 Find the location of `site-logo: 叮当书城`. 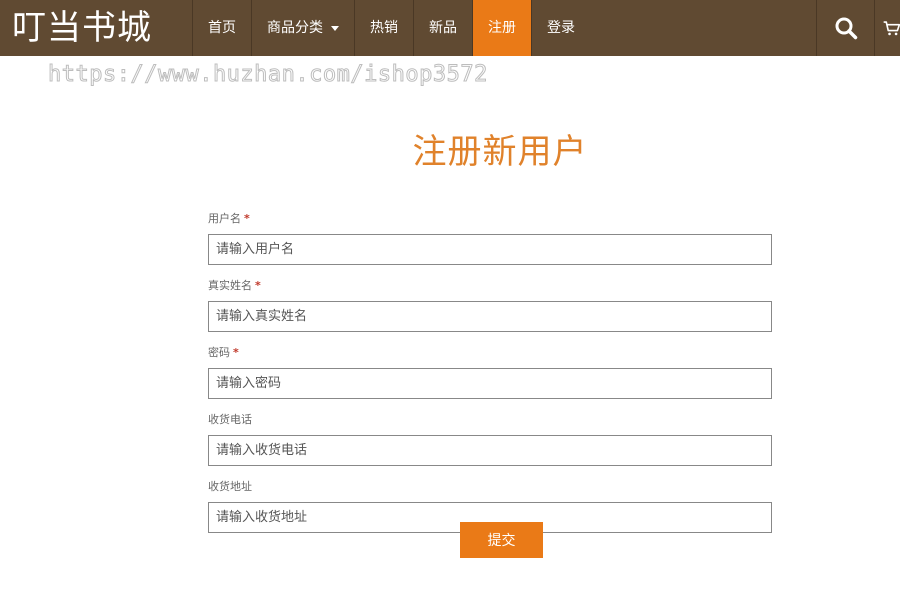

site-logo: 叮当书城 is located at coordinates (96, 28).